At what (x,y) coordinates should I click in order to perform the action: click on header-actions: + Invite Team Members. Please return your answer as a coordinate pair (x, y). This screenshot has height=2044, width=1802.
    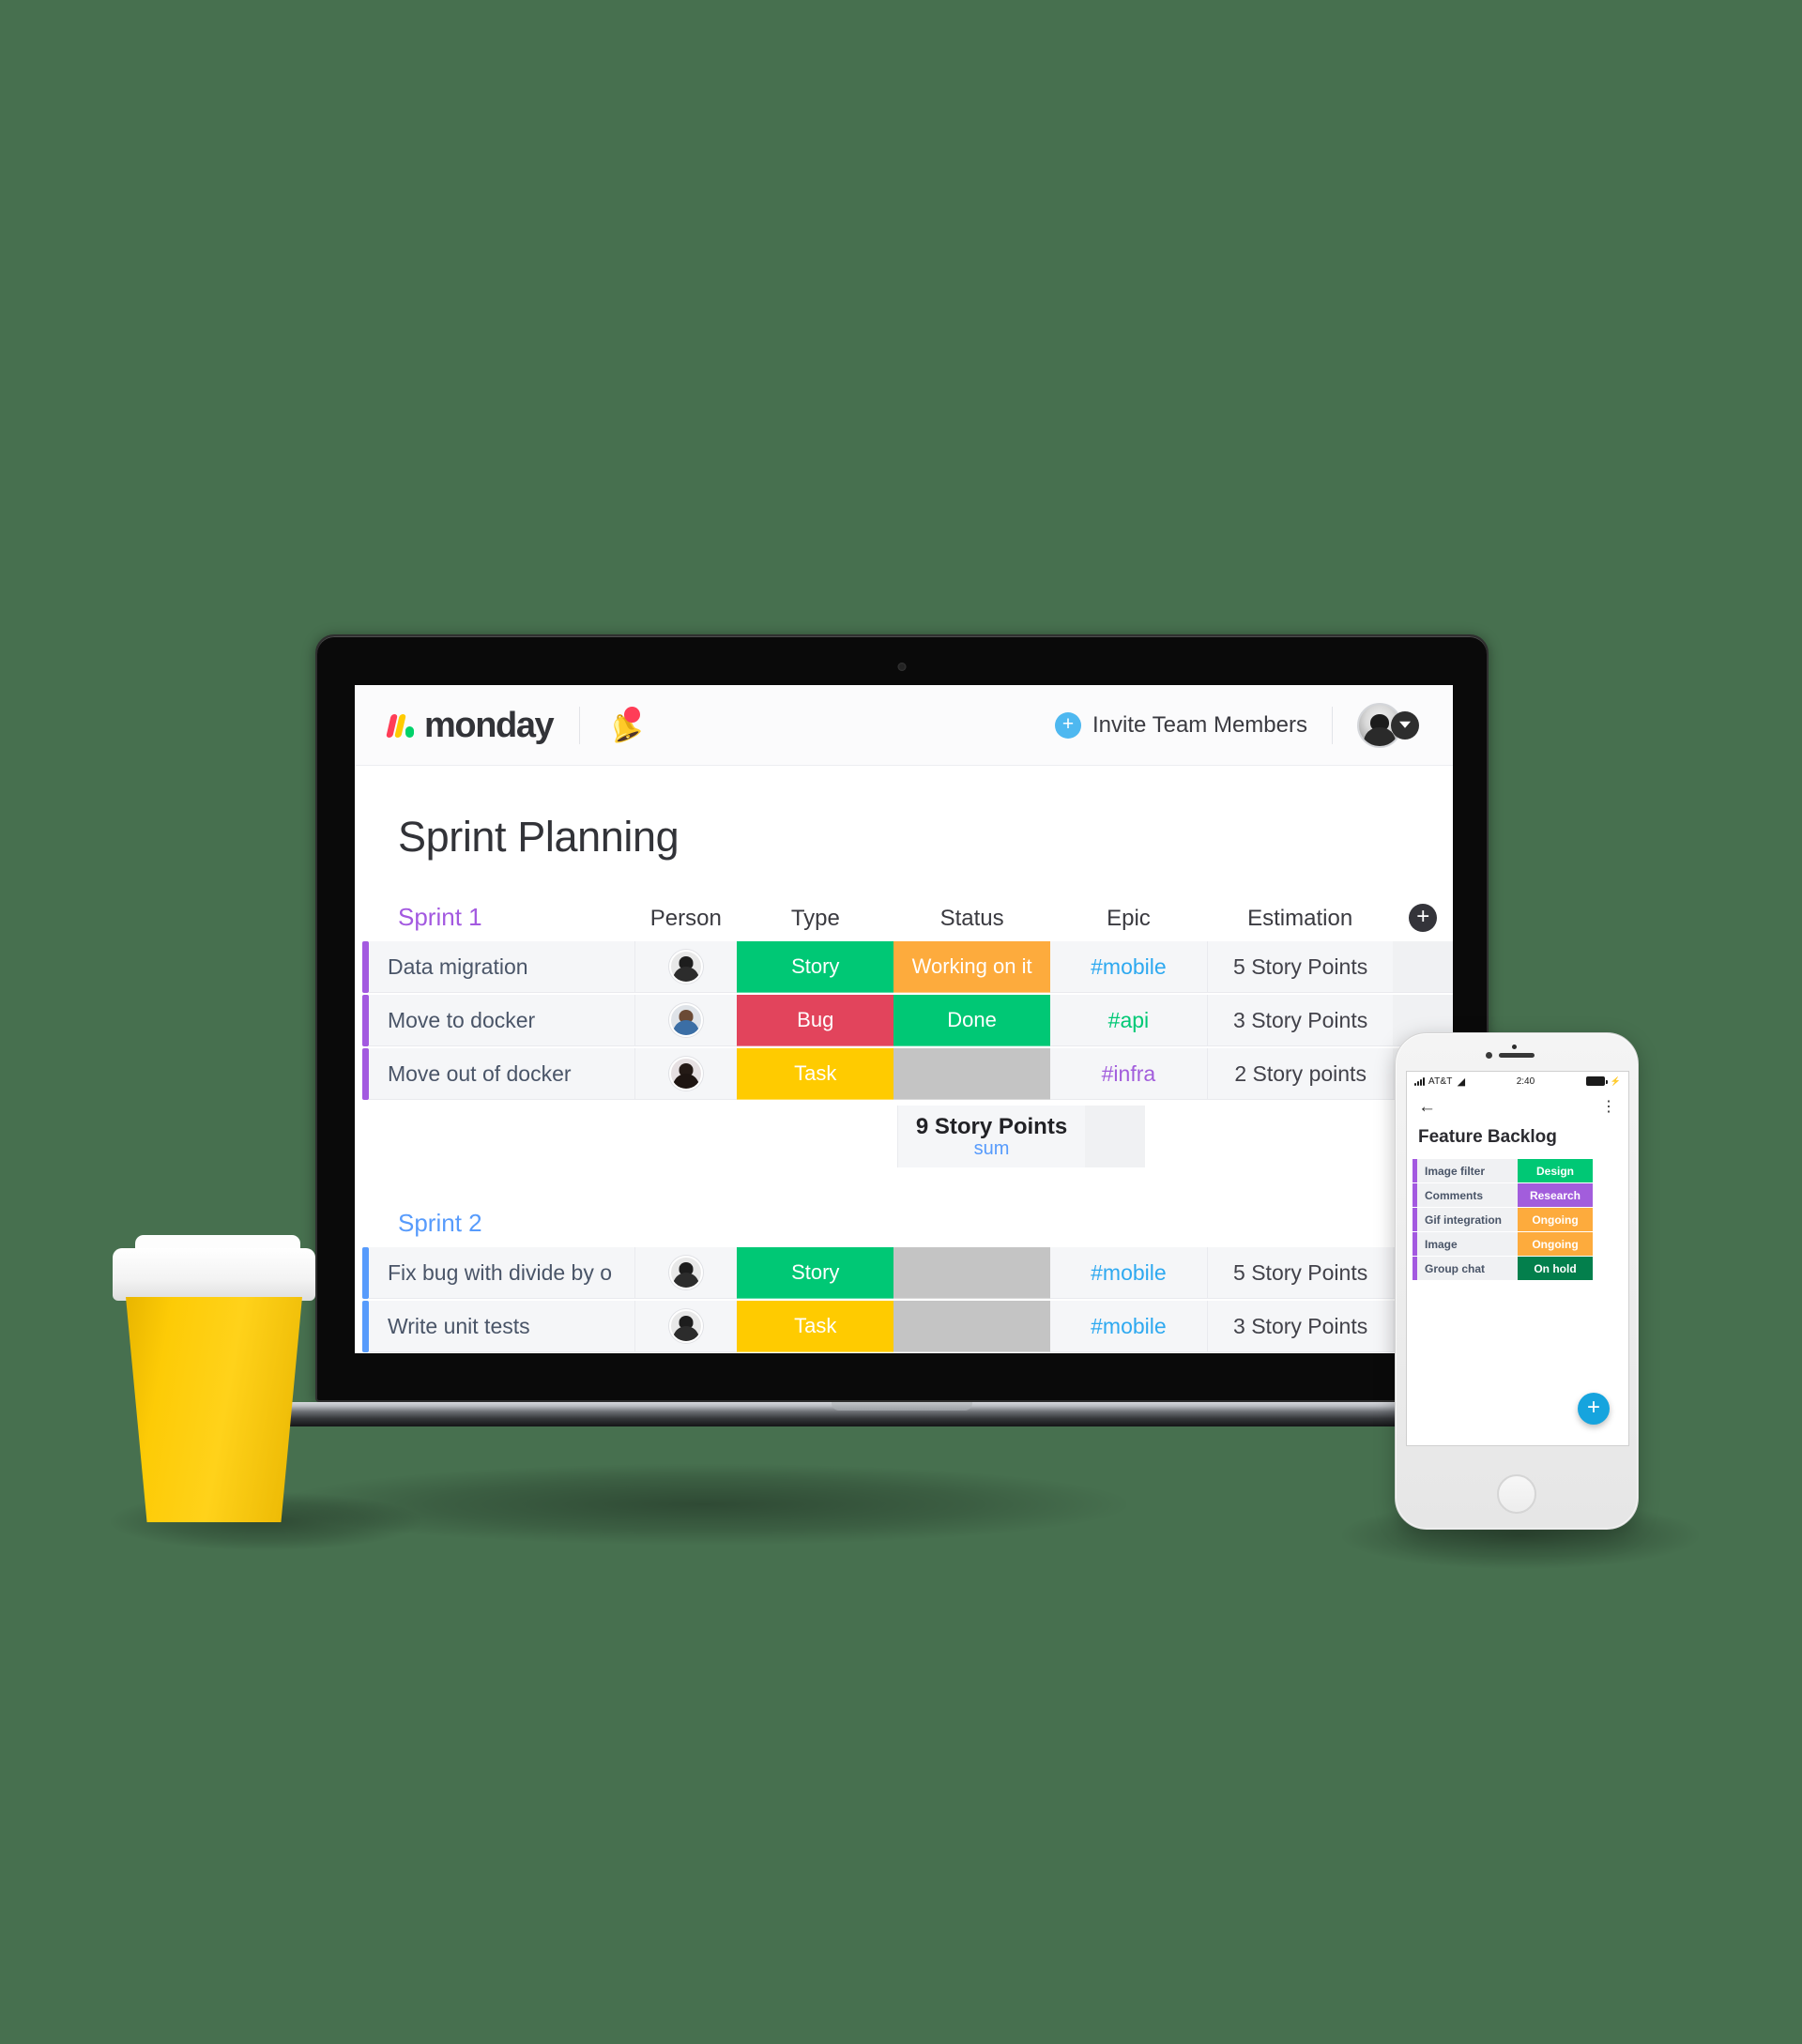
    Looking at the image, I should click on (1237, 725).